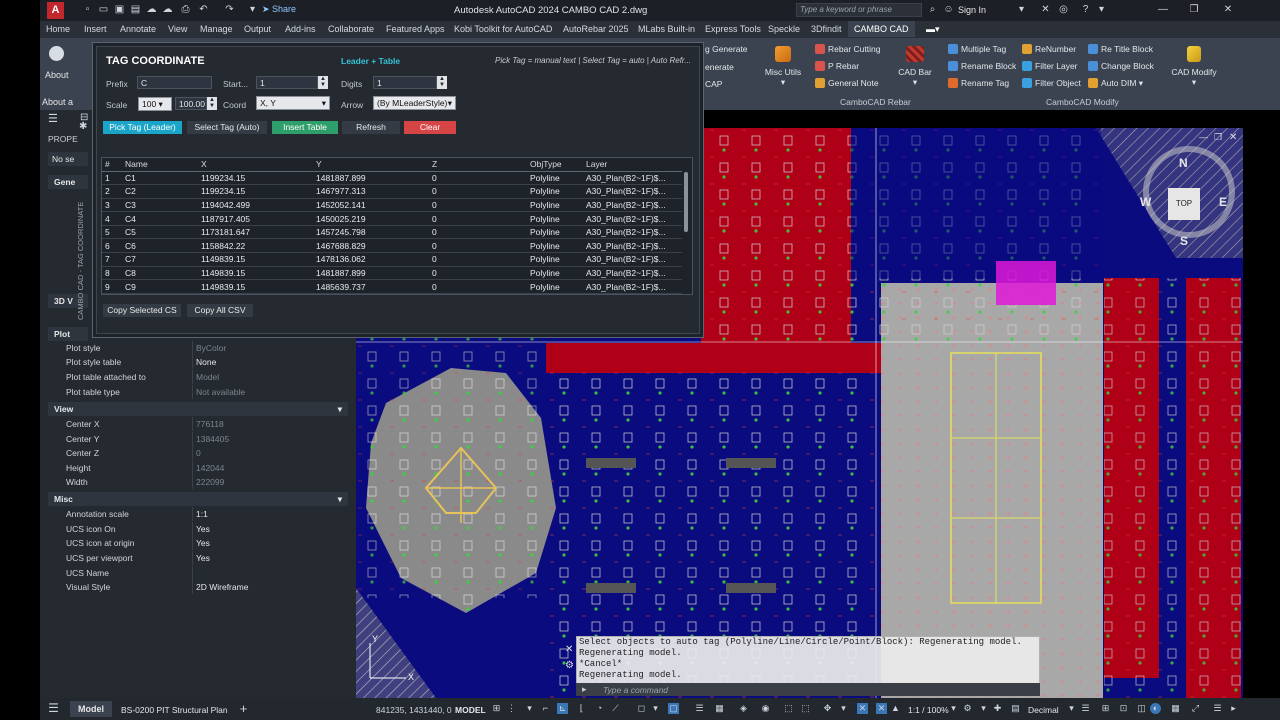 The height and width of the screenshot is (720, 1280). I want to click on rename-block-button: Rename Block, so click(982, 66).